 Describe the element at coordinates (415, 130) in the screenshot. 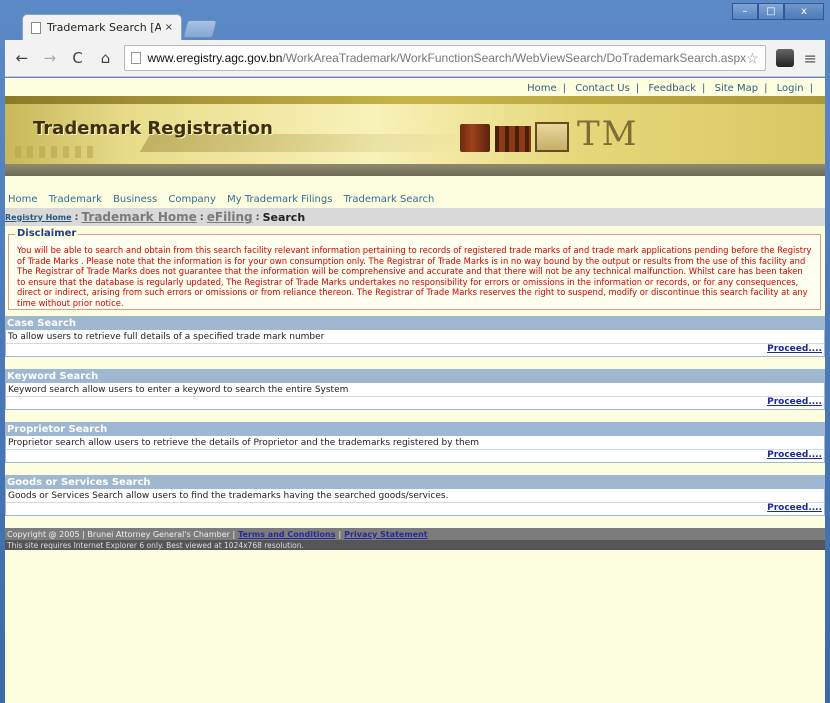

I see `site-banner: Trademark Registration TM` at that location.